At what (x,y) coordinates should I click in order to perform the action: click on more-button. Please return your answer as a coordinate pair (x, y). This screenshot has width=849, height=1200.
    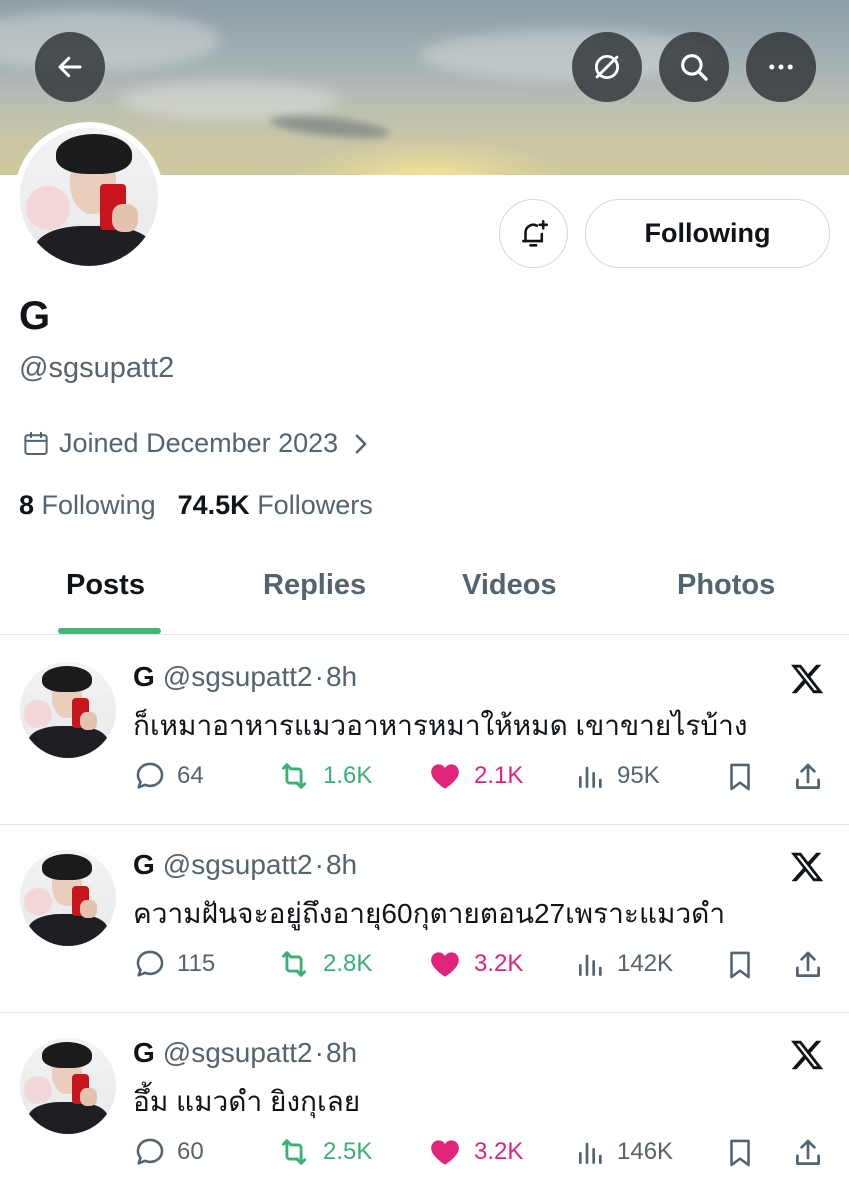
    Looking at the image, I should click on (781, 67).